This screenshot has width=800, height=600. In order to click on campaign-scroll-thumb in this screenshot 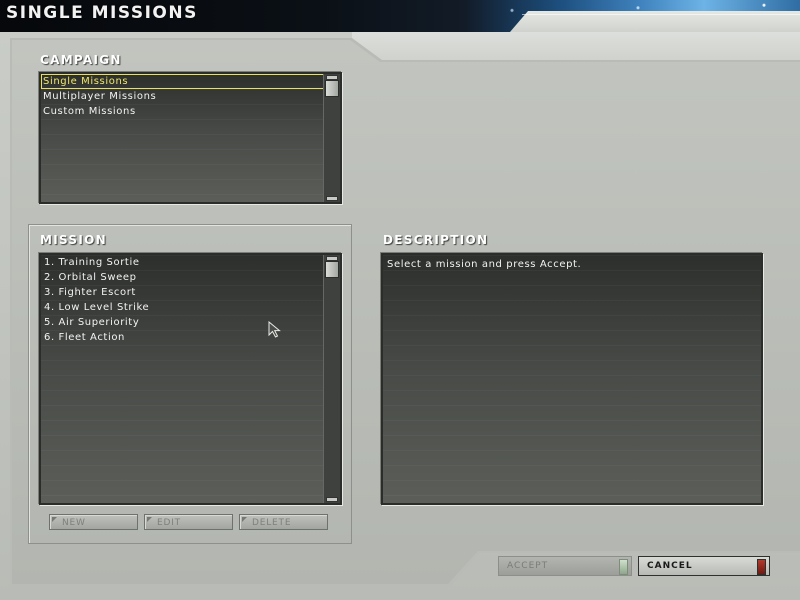, I will do `click(332, 88)`.